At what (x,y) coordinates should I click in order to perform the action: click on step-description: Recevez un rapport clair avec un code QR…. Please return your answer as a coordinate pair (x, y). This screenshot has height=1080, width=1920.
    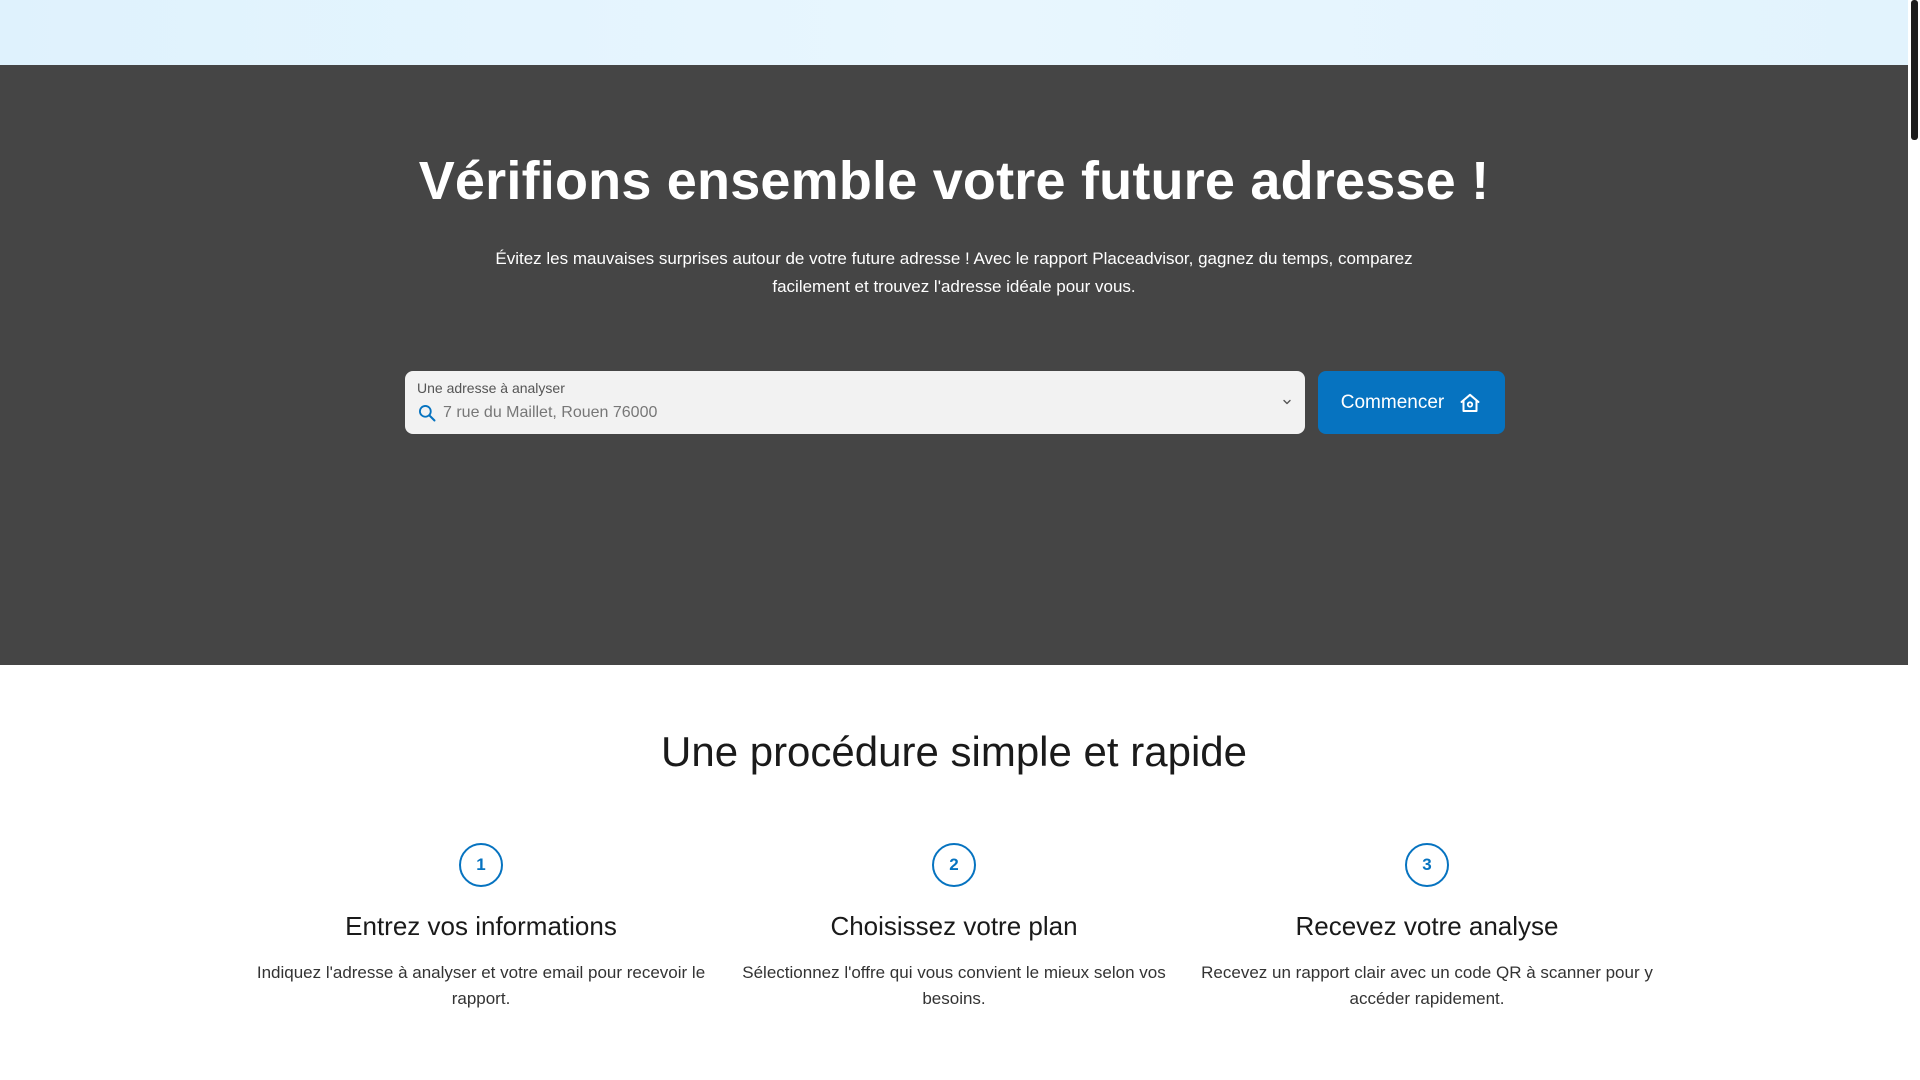
    Looking at the image, I should click on (1427, 985).